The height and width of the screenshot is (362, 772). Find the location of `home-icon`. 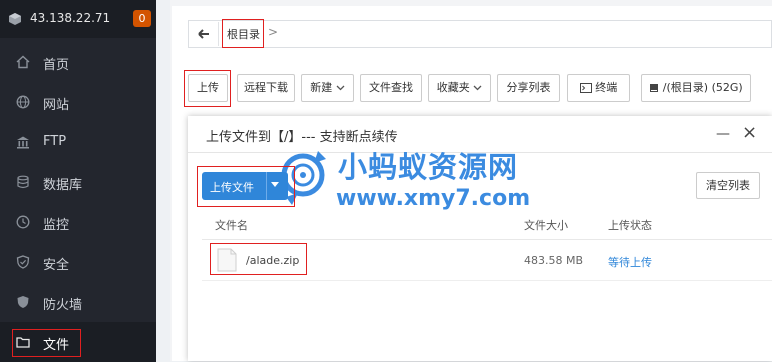

home-icon is located at coordinates (23, 62).